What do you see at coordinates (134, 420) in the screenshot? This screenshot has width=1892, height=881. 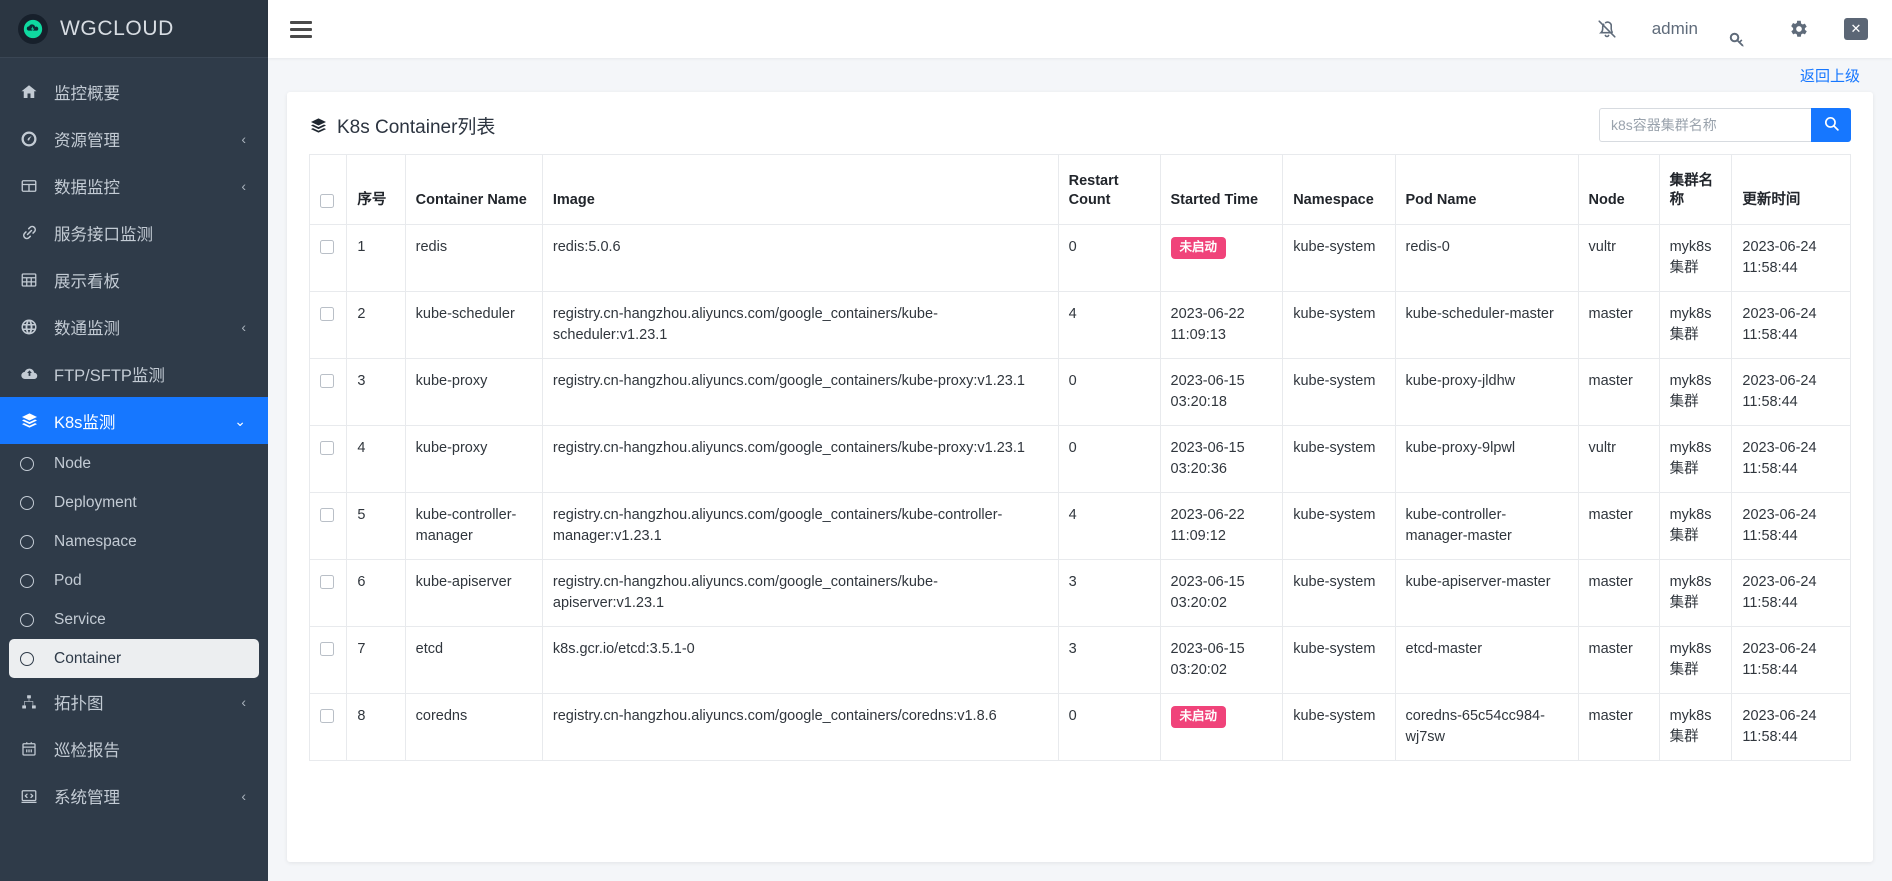 I see `sidebar-item-k8s-monitor: K8s监测 ⌄` at bounding box center [134, 420].